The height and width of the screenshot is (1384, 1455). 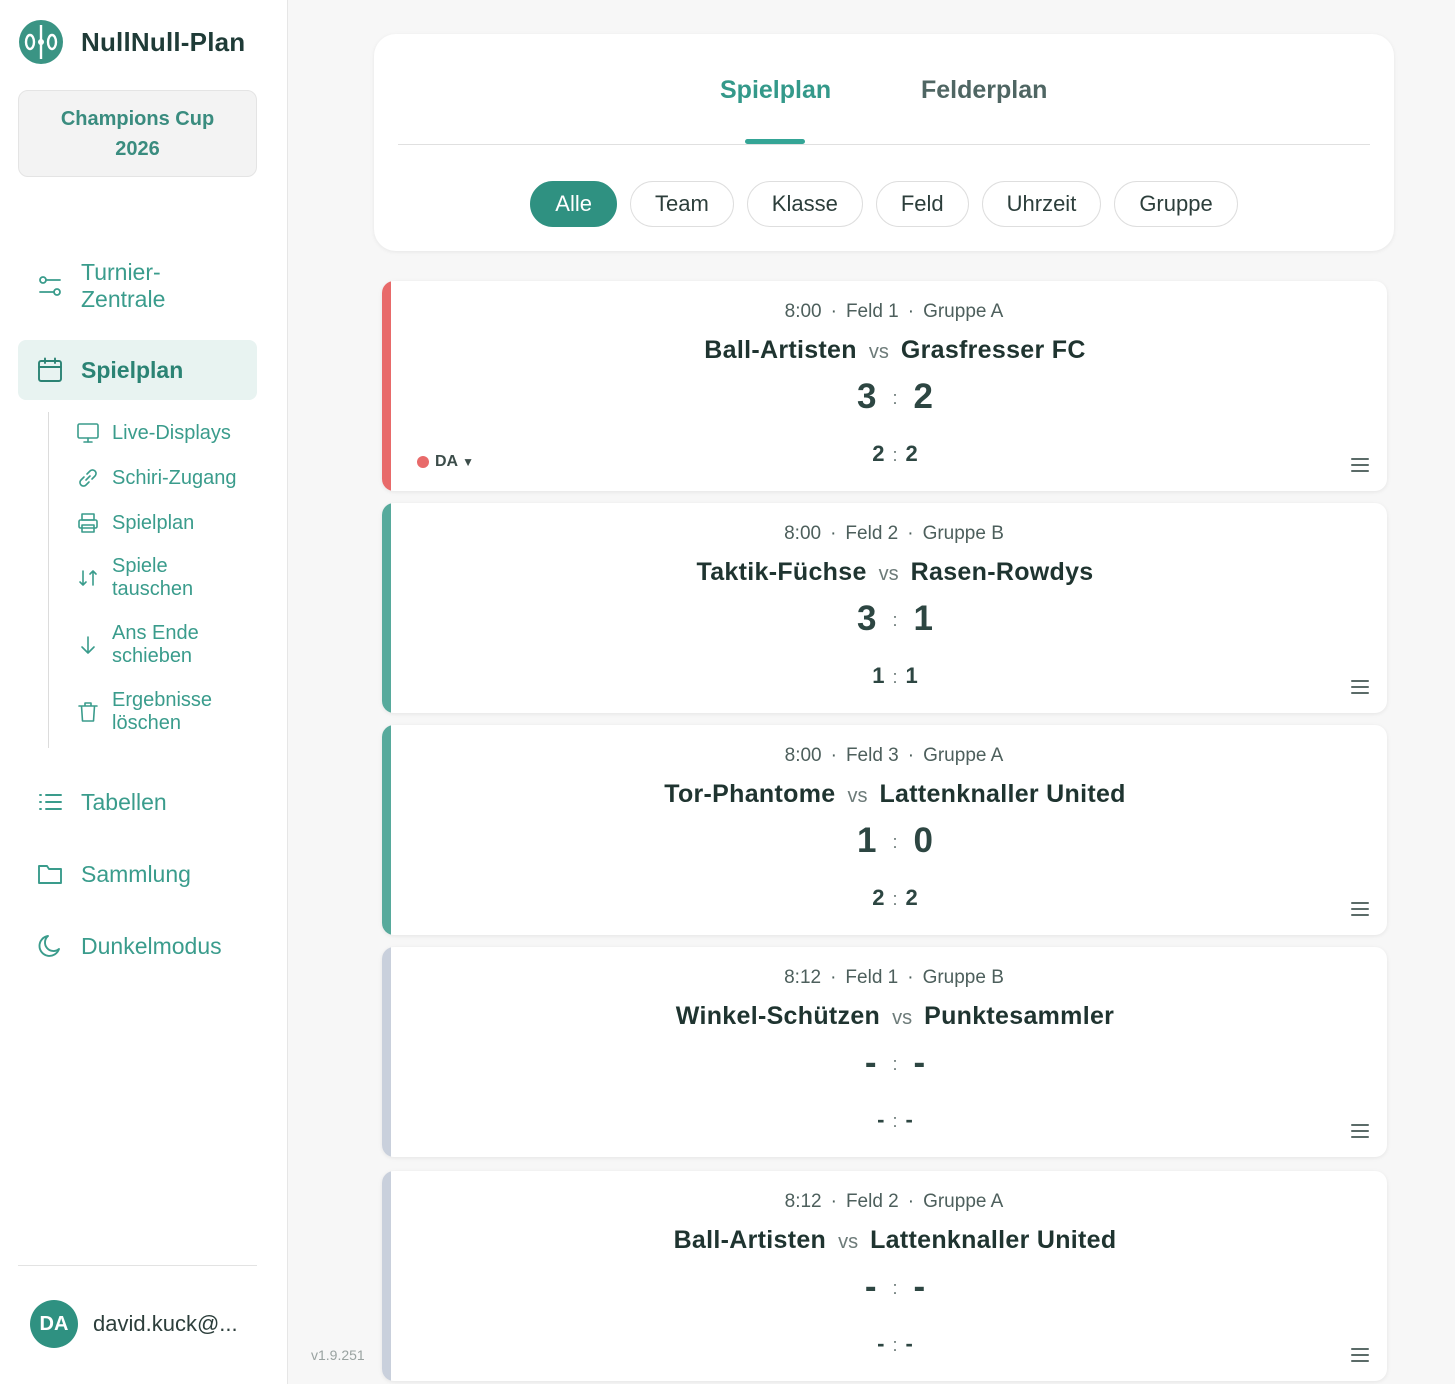 What do you see at coordinates (804, 204) in the screenshot?
I see `filter-klasse: Klasse` at bounding box center [804, 204].